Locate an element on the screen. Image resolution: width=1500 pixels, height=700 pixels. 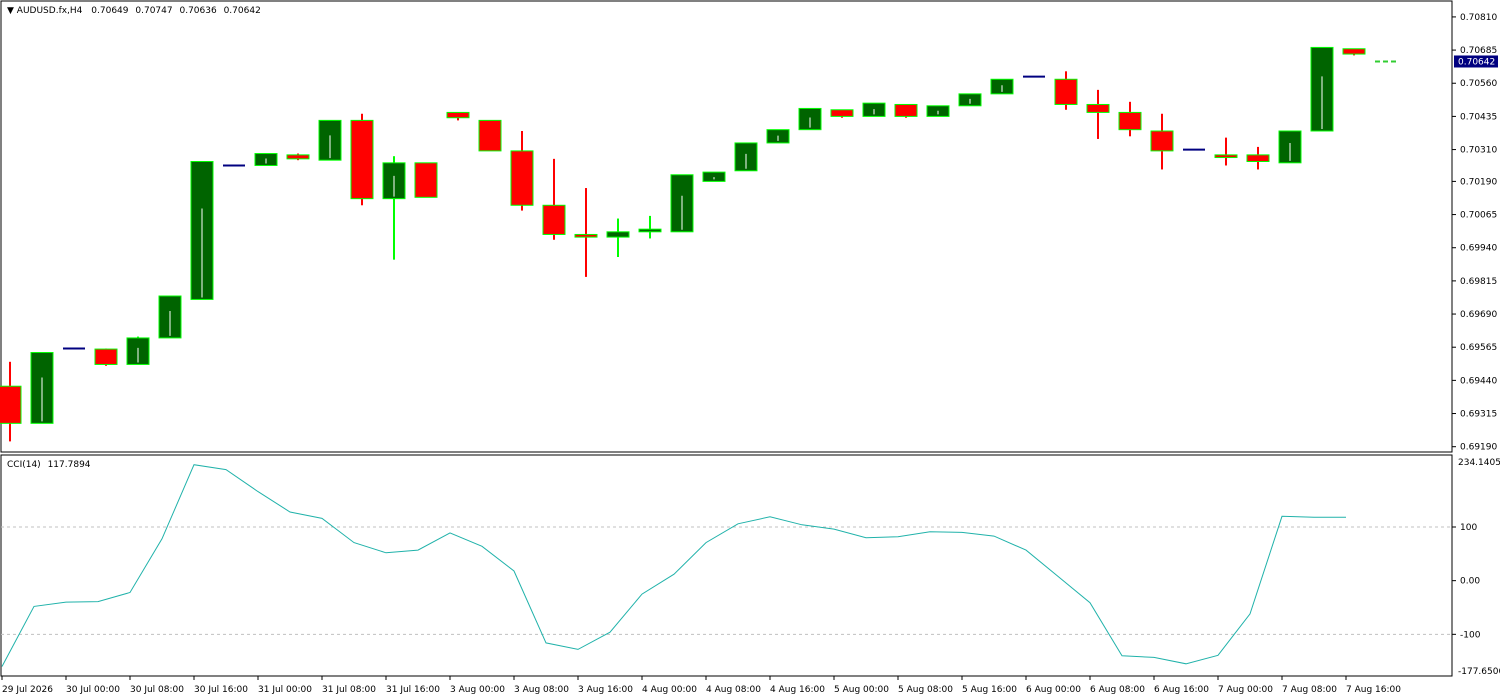
price-tick-label: 0.69440 is located at coordinates (1478, 381).